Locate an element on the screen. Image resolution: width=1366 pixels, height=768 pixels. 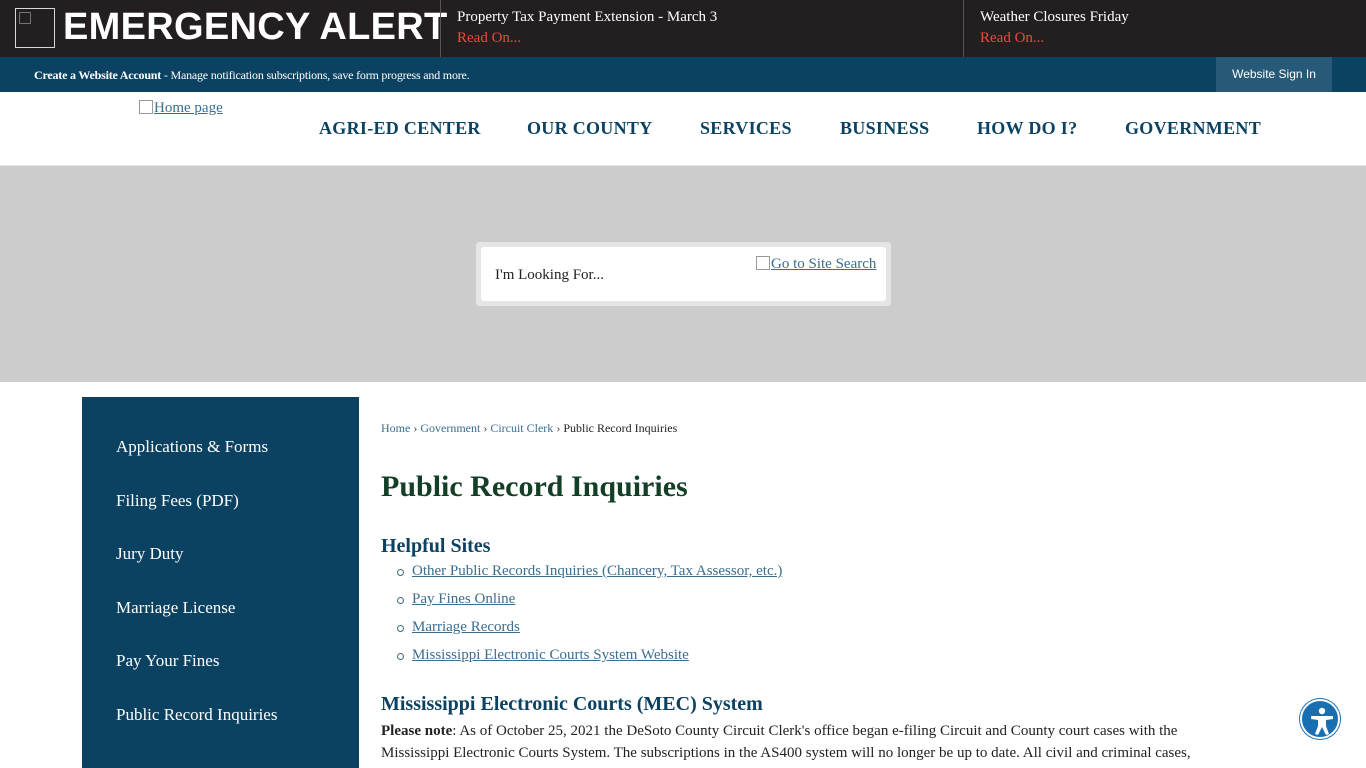
sidebar-item-marriage-license: Marriage License is located at coordinates (175, 608).